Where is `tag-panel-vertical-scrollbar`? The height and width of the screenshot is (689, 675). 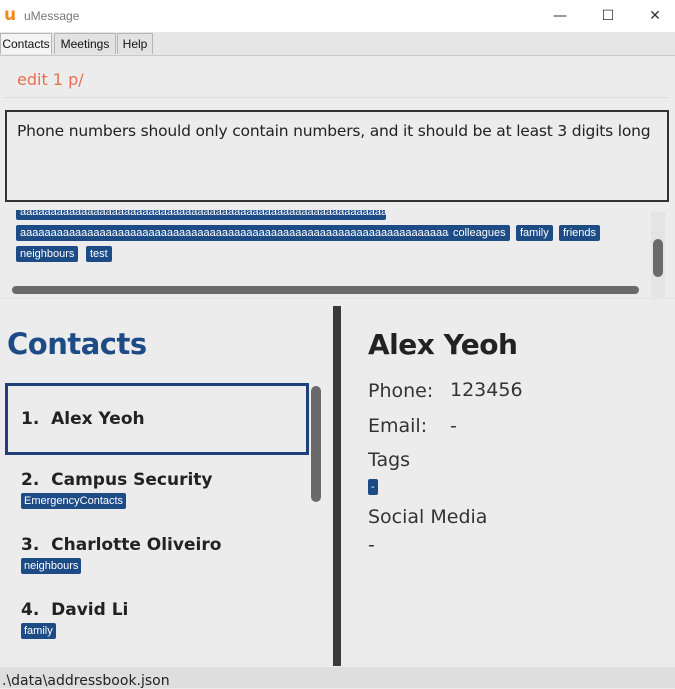
tag-panel-vertical-scrollbar is located at coordinates (658, 258).